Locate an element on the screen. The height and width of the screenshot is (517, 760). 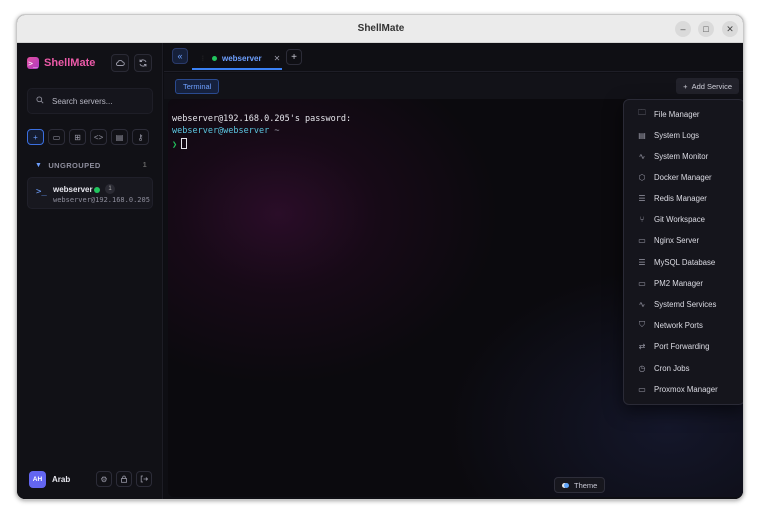
terminal-icon: >_ is located at coordinates (41, 192).